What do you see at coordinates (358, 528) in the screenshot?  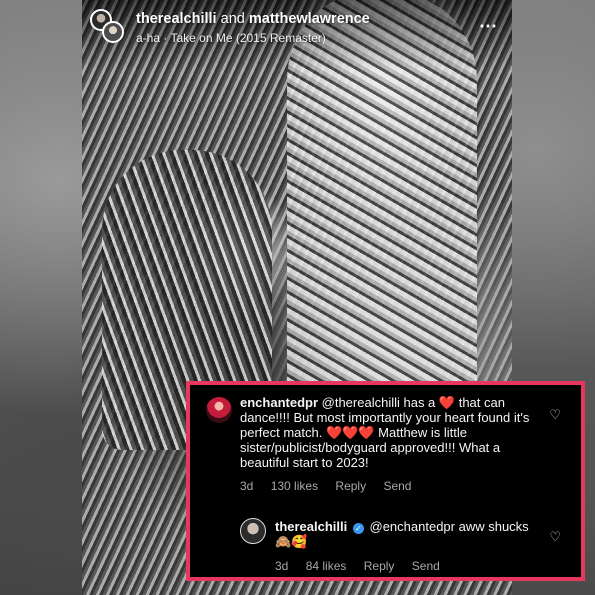 I see `verified-badge-icon: ✓` at bounding box center [358, 528].